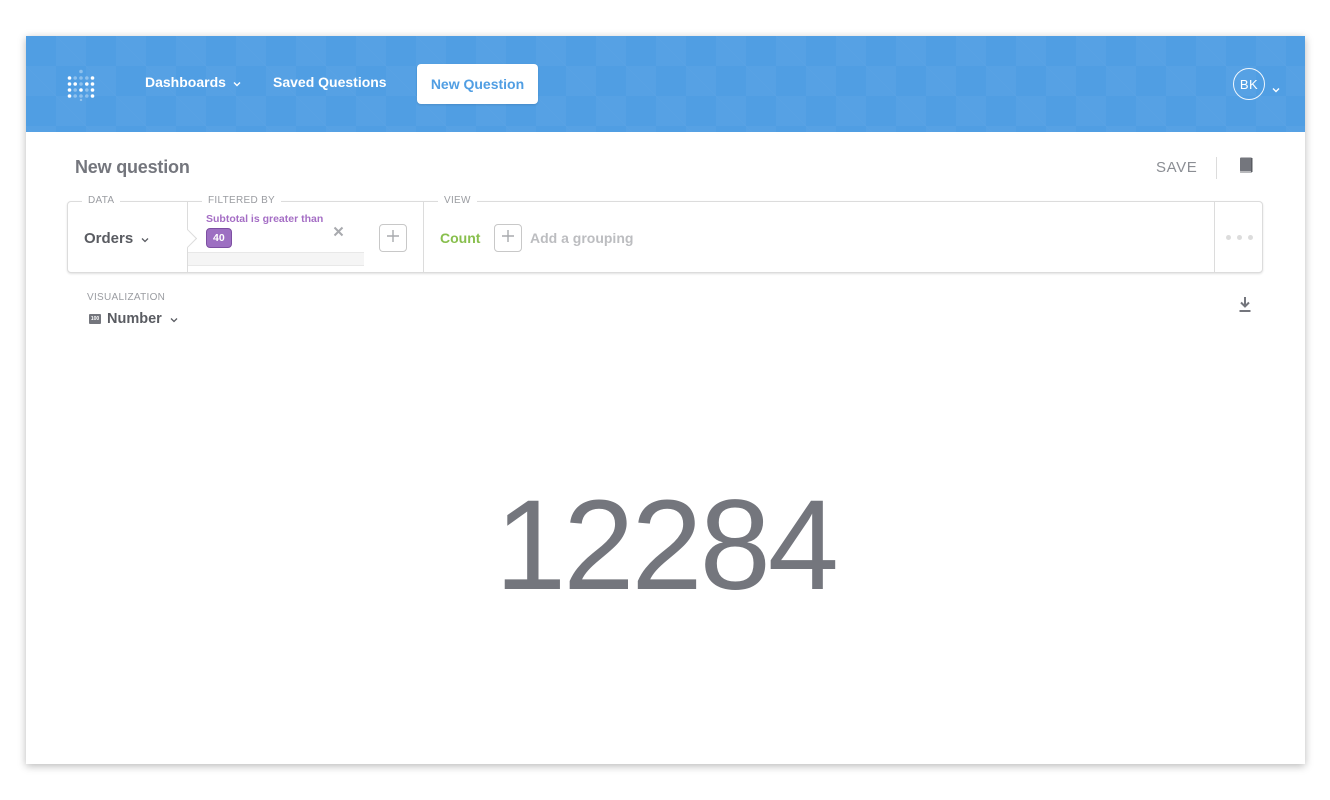  What do you see at coordinates (460, 238) in the screenshot?
I see `aggregation-selector: Count` at bounding box center [460, 238].